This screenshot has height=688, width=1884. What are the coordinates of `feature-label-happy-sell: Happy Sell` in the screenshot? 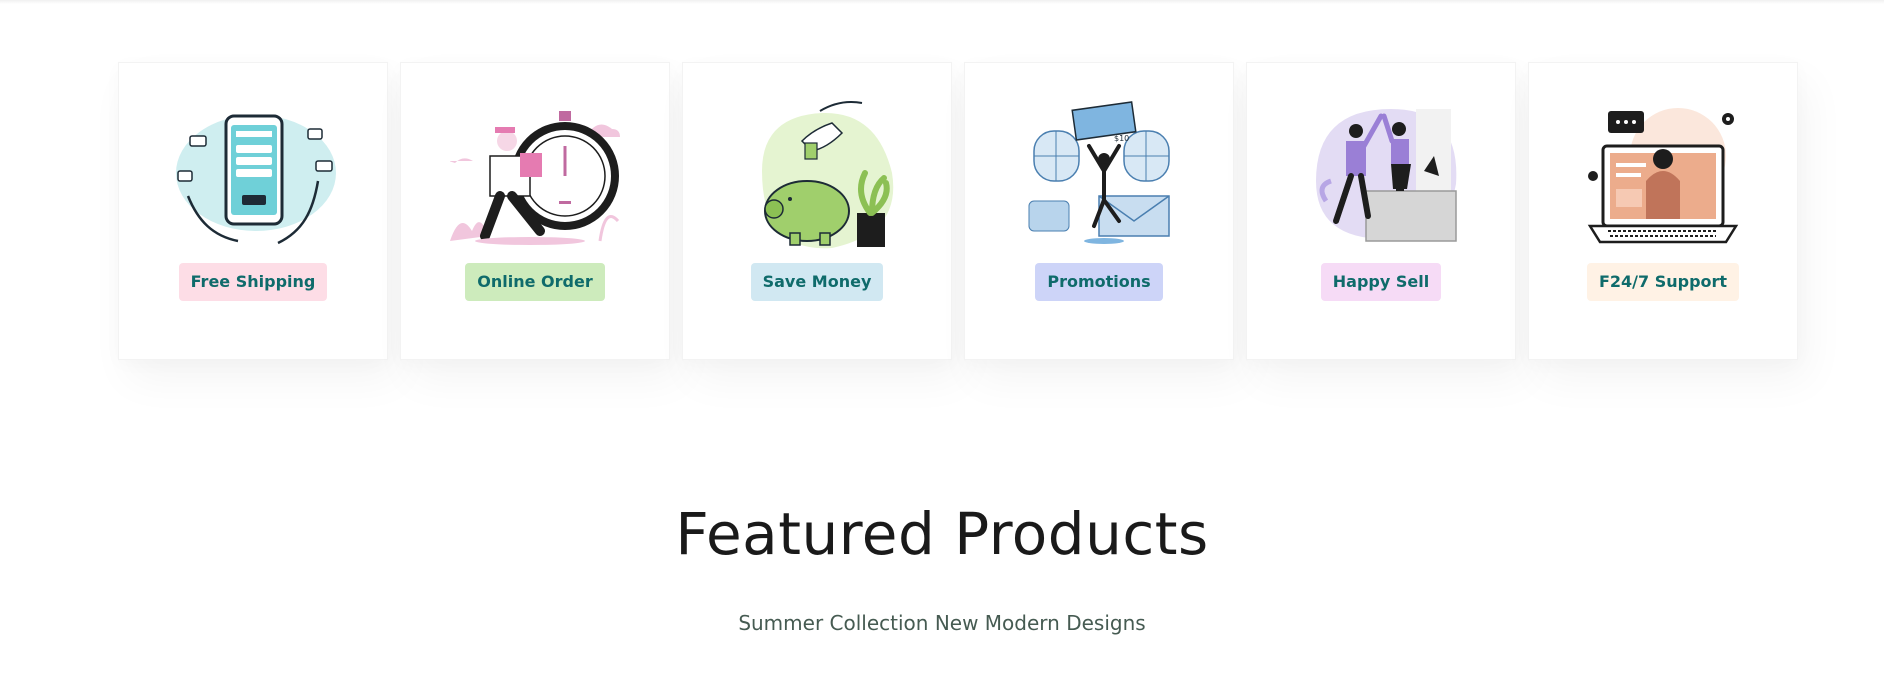 It's located at (1381, 282).